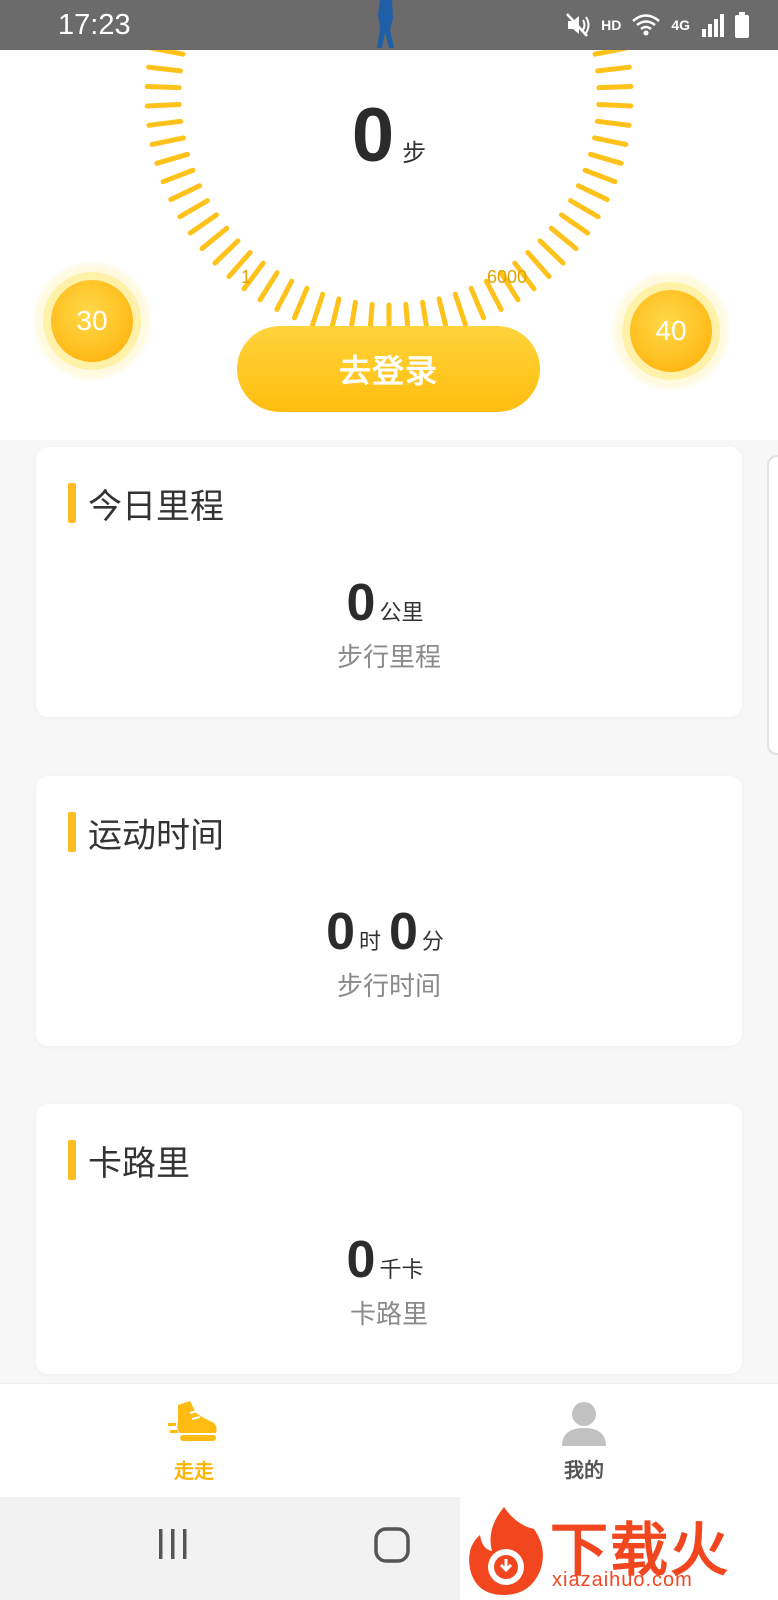 Image resolution: width=778 pixels, height=1600 pixels. Describe the element at coordinates (388, 658) in the screenshot. I see `distance-subtitle: 步行里程` at that location.